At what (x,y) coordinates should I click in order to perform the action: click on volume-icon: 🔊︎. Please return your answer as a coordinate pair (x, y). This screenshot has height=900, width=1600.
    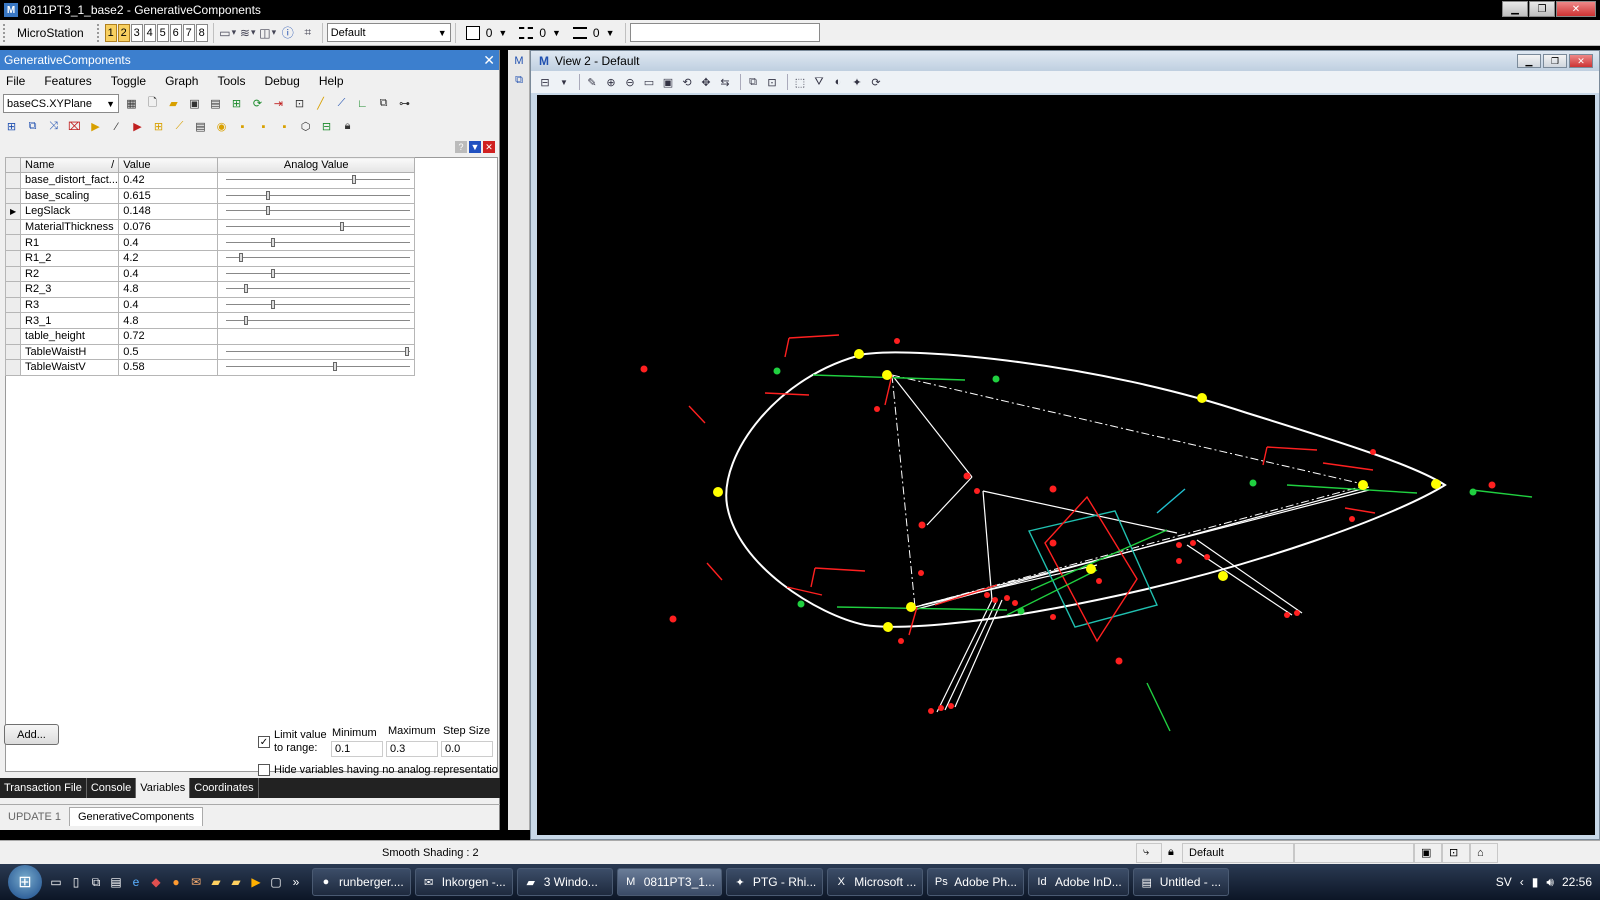
    Looking at the image, I should click on (1550, 882).